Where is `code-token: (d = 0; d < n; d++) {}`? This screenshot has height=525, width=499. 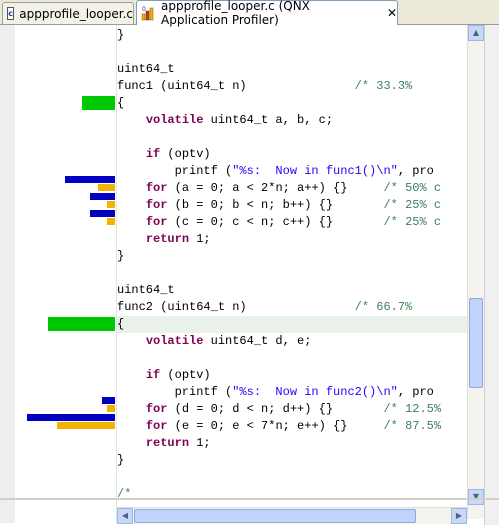
code-token: (d = 0; d < n; d++) {} is located at coordinates (275, 409).